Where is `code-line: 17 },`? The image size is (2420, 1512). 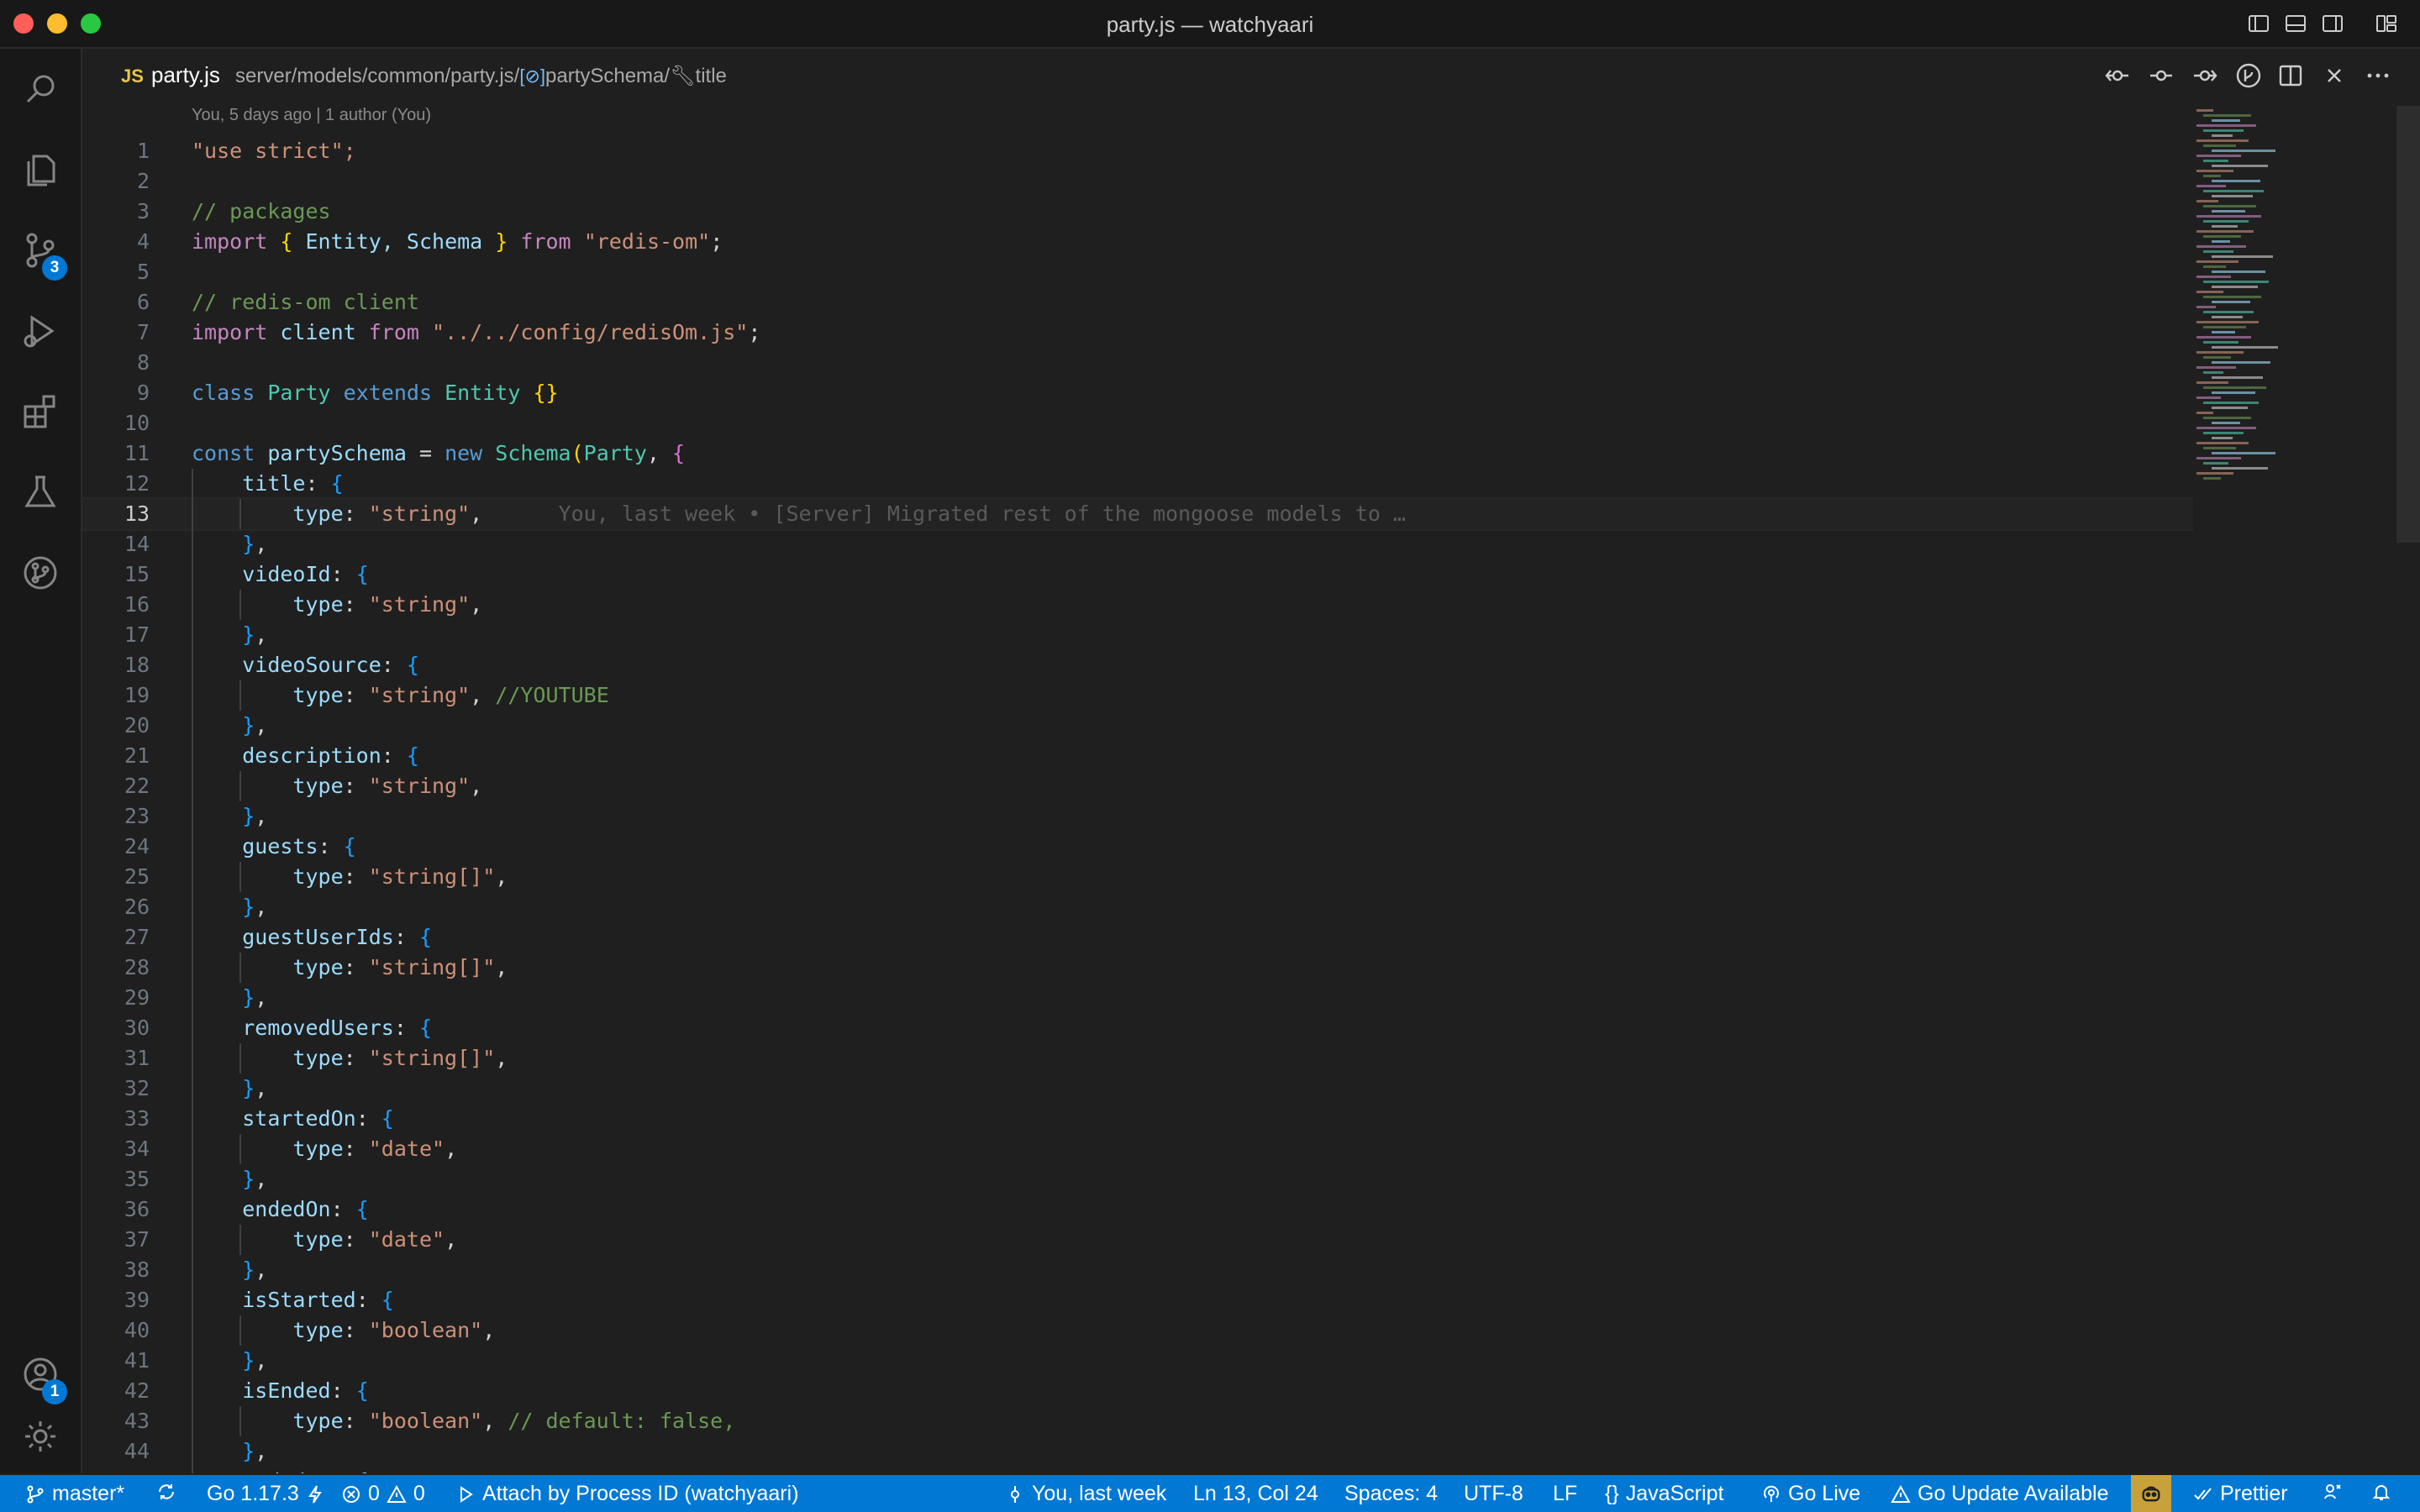 code-line: 17 }, is located at coordinates (1137, 635).